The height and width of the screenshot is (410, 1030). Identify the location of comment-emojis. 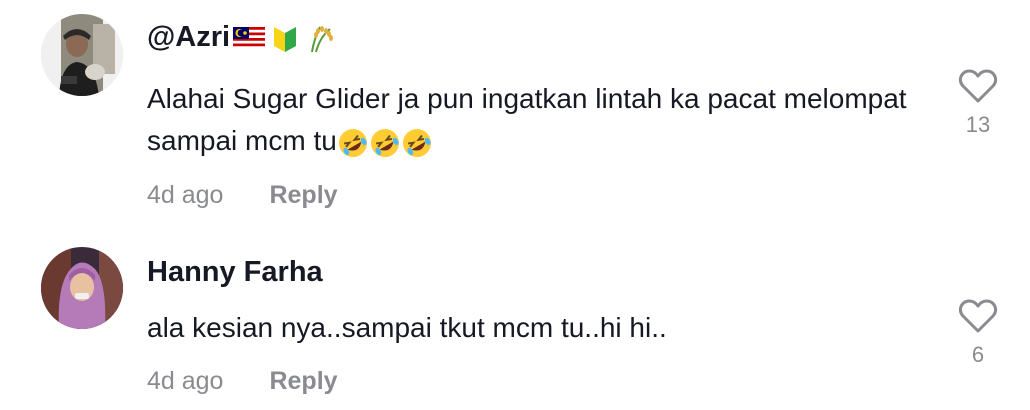
(385, 143).